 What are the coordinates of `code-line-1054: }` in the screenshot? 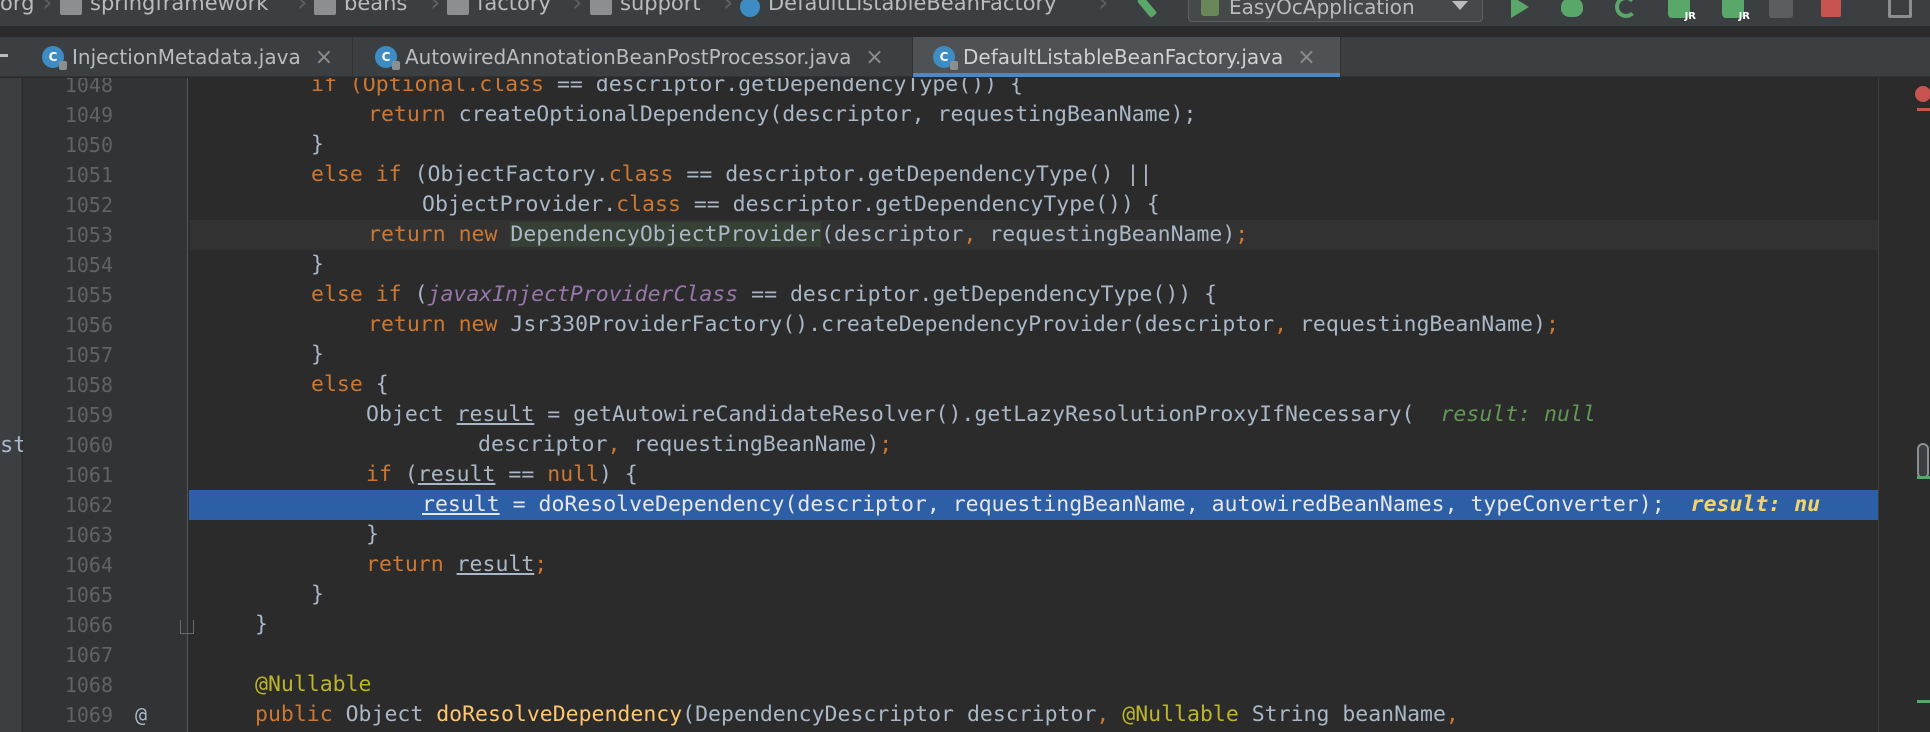 It's located at (256, 265).